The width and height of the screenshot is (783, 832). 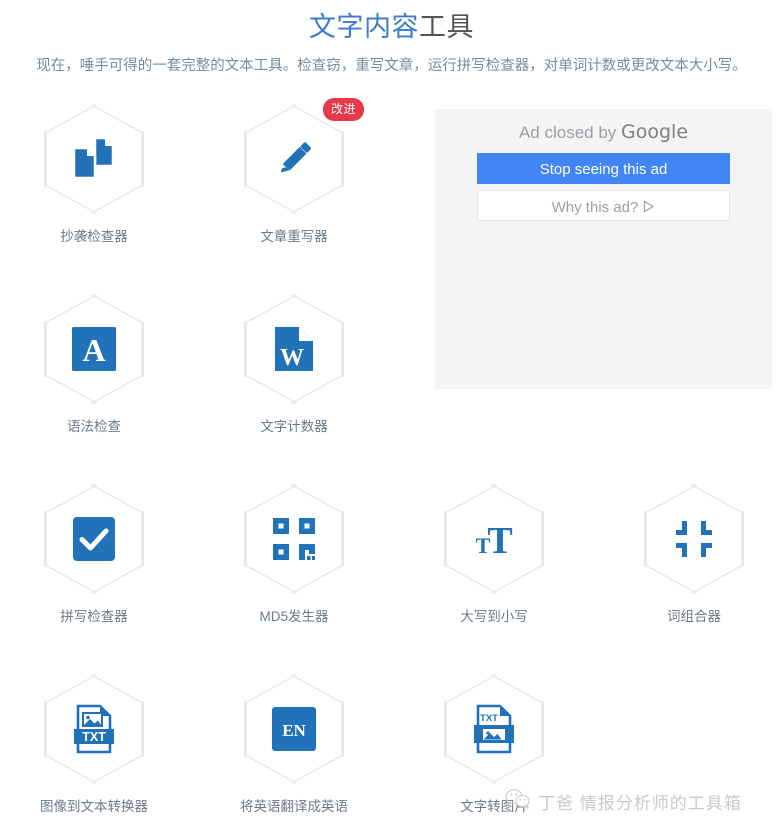 I want to click on tool-card: W 文字计数器, so click(x=294, y=365).